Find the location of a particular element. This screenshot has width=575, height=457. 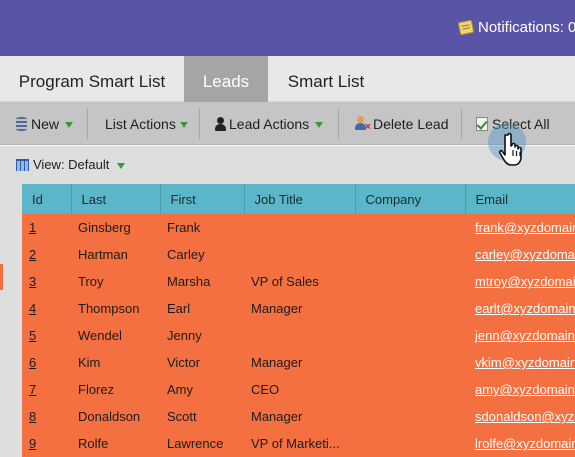

cell-id: 4 is located at coordinates (46, 308).